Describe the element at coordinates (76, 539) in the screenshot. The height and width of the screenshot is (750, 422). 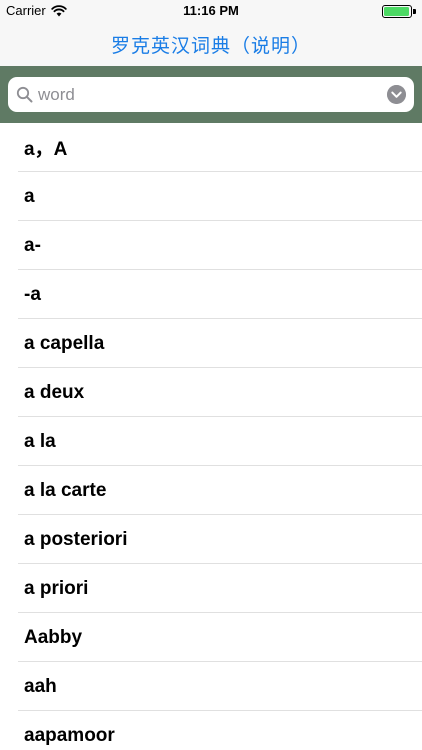
I see `word-label: a posteriori` at that location.